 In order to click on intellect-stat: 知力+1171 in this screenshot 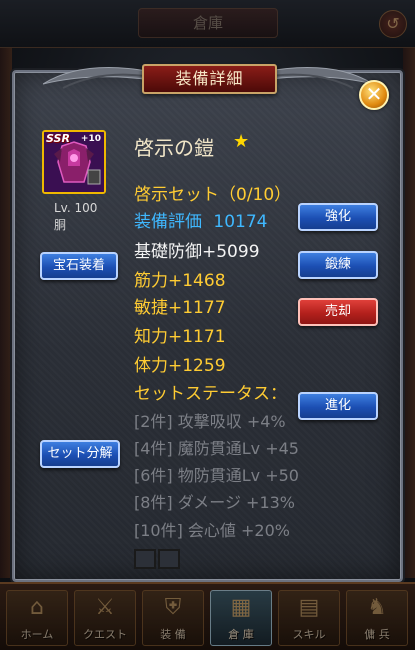, I will do `click(180, 337)`.